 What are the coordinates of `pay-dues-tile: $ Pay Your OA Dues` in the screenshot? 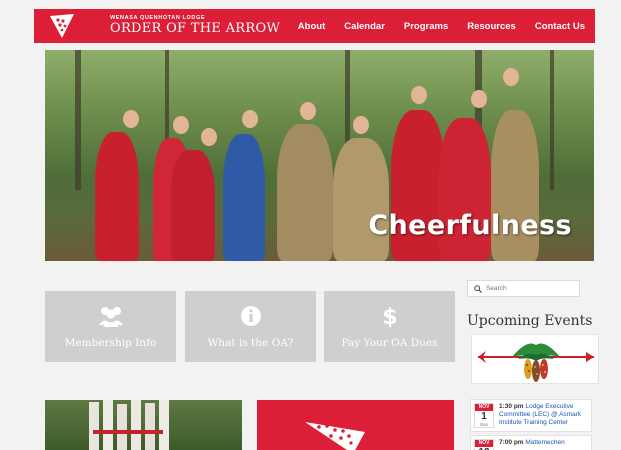 It's located at (389, 326).